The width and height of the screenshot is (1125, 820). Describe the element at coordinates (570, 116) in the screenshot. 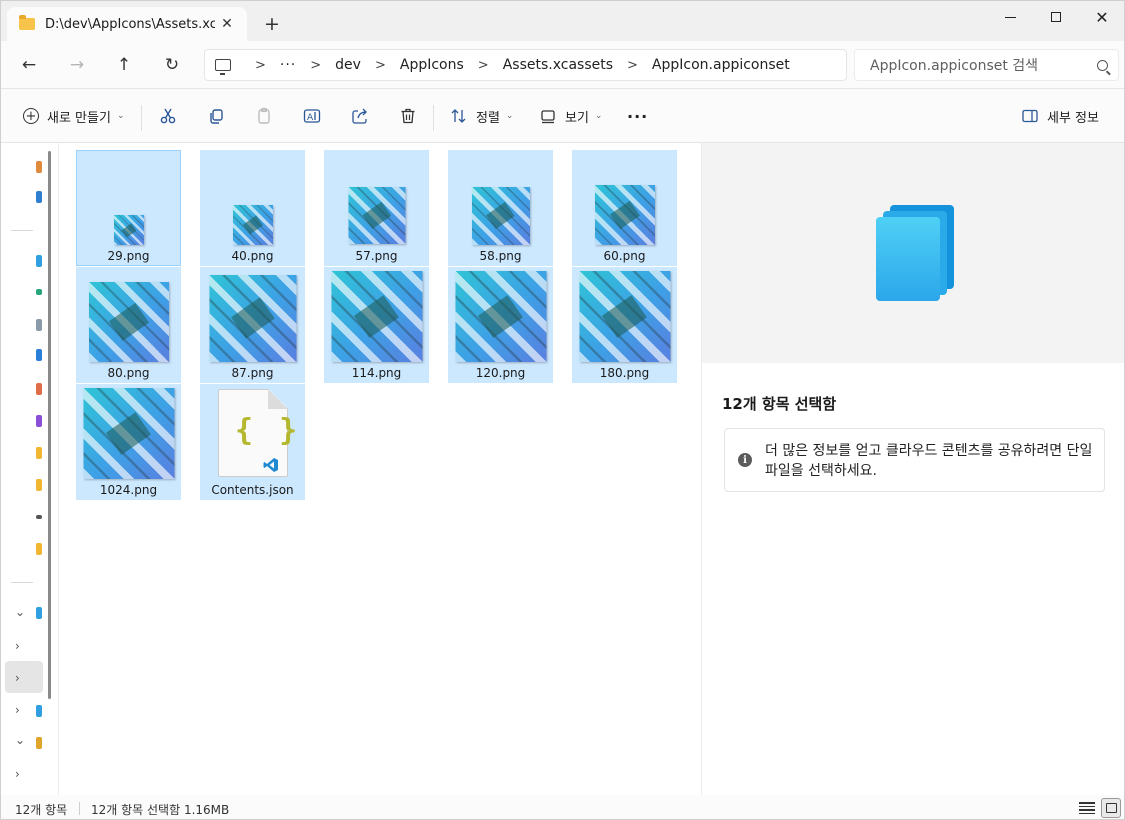

I see `view-button: 보기 ⌄` at that location.